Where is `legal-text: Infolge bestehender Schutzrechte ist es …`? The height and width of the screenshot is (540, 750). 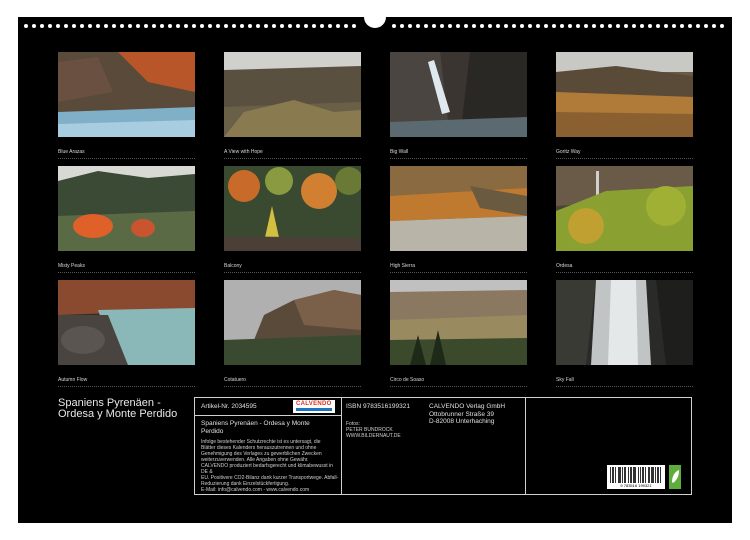 legal-text: Infolge bestehender Schutzrechte ist es … is located at coordinates (270, 466).